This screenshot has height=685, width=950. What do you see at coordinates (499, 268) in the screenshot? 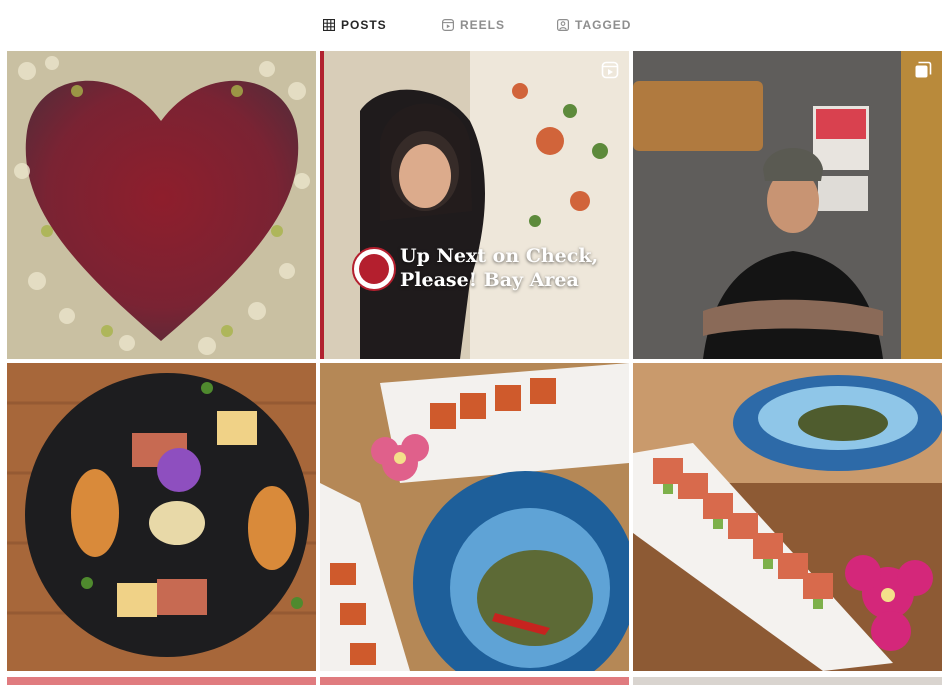
I see `reel-overlay-text: Up Next on Check, Please! Bay Area` at bounding box center [499, 268].